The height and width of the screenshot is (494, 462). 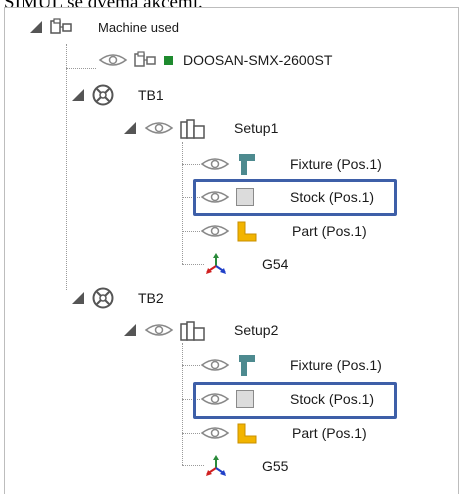 I want to click on tree-node-fixture-1: Fixture (Pos.1), so click(x=291, y=164).